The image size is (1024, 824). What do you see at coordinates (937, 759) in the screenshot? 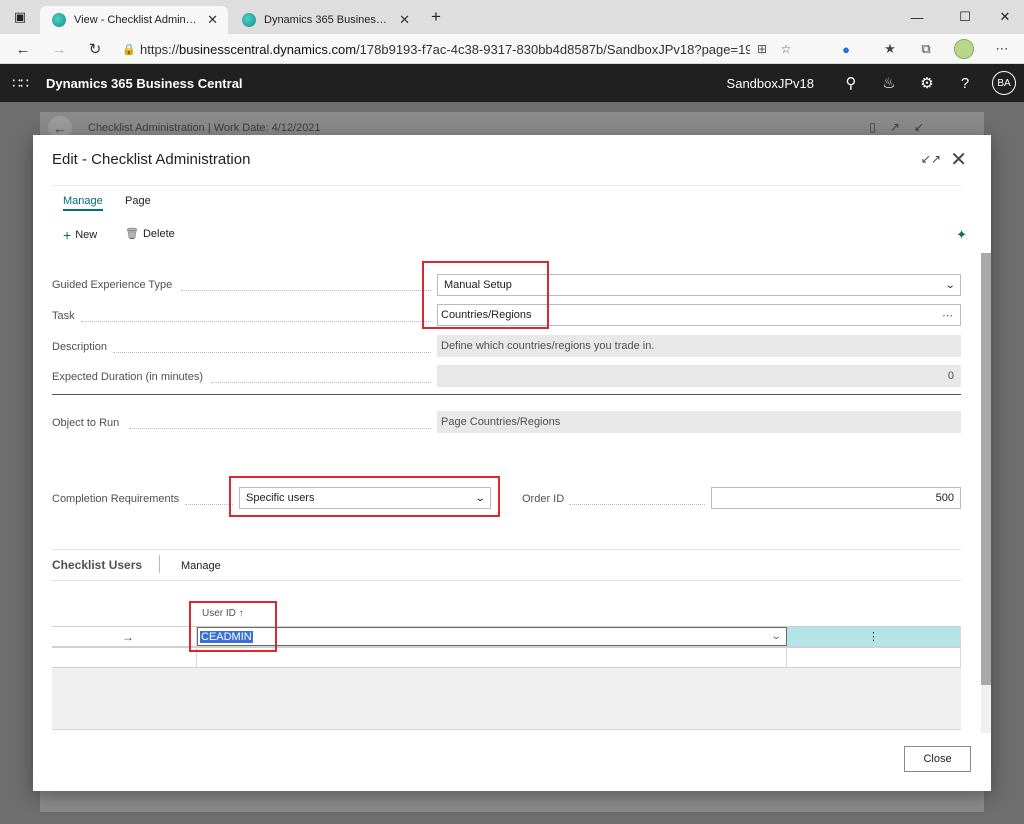
I see `close-button: Close` at bounding box center [937, 759].